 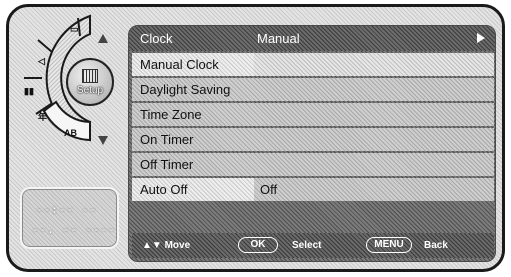 I want to click on setup-label: Setup, so click(x=90, y=90).